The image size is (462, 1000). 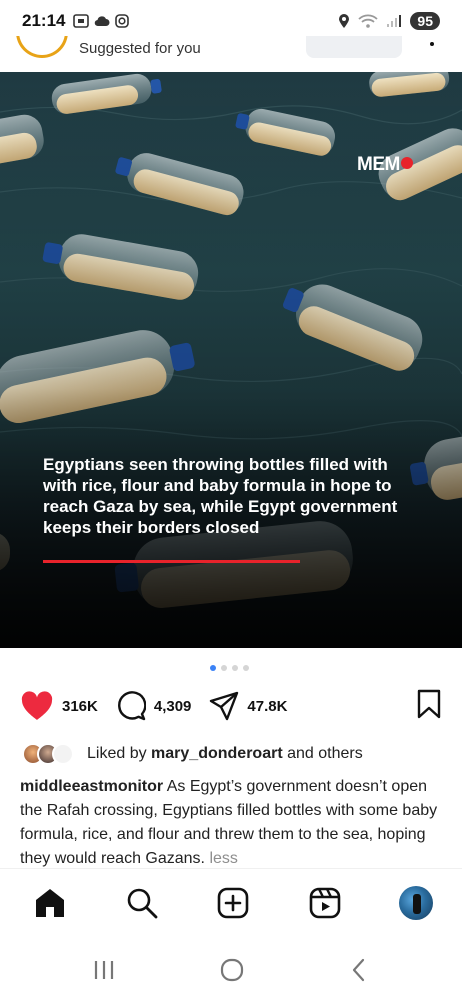 I want to click on more-options-icon, so click(x=432, y=44).